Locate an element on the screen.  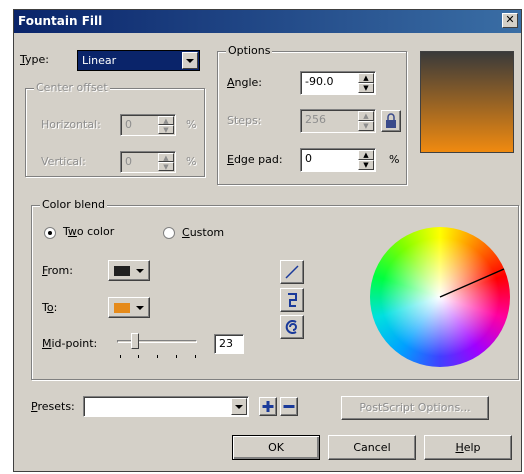
edge-pad-input: 0 ▲ ▼ is located at coordinates (338, 160).